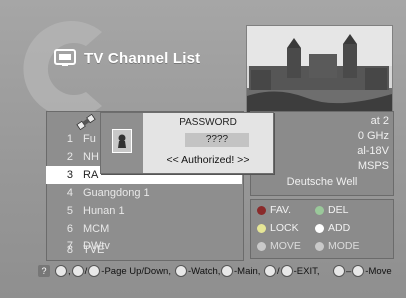  I want to click on channel-number: 6, so click(69, 229).